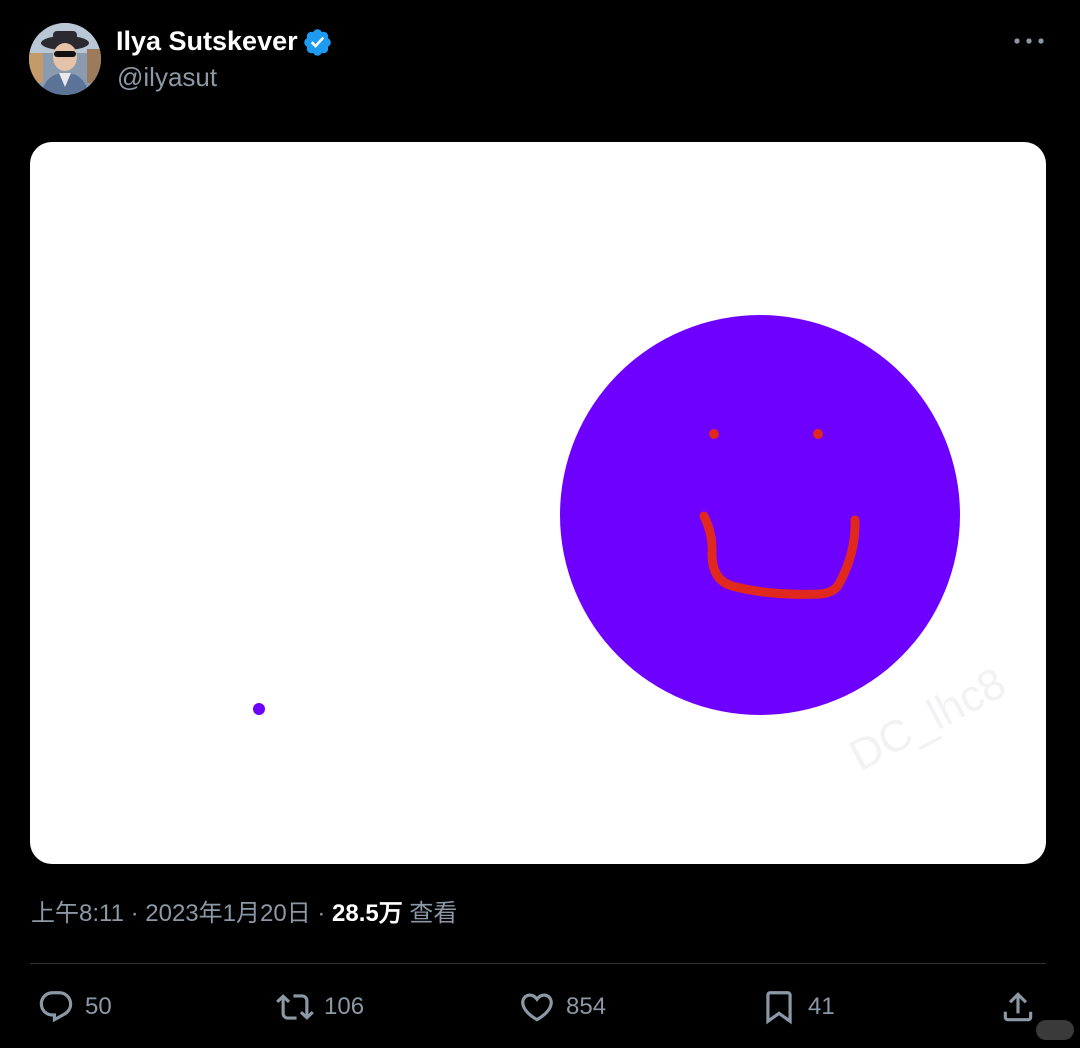  What do you see at coordinates (760, 515) in the screenshot?
I see `purple-circle` at bounding box center [760, 515].